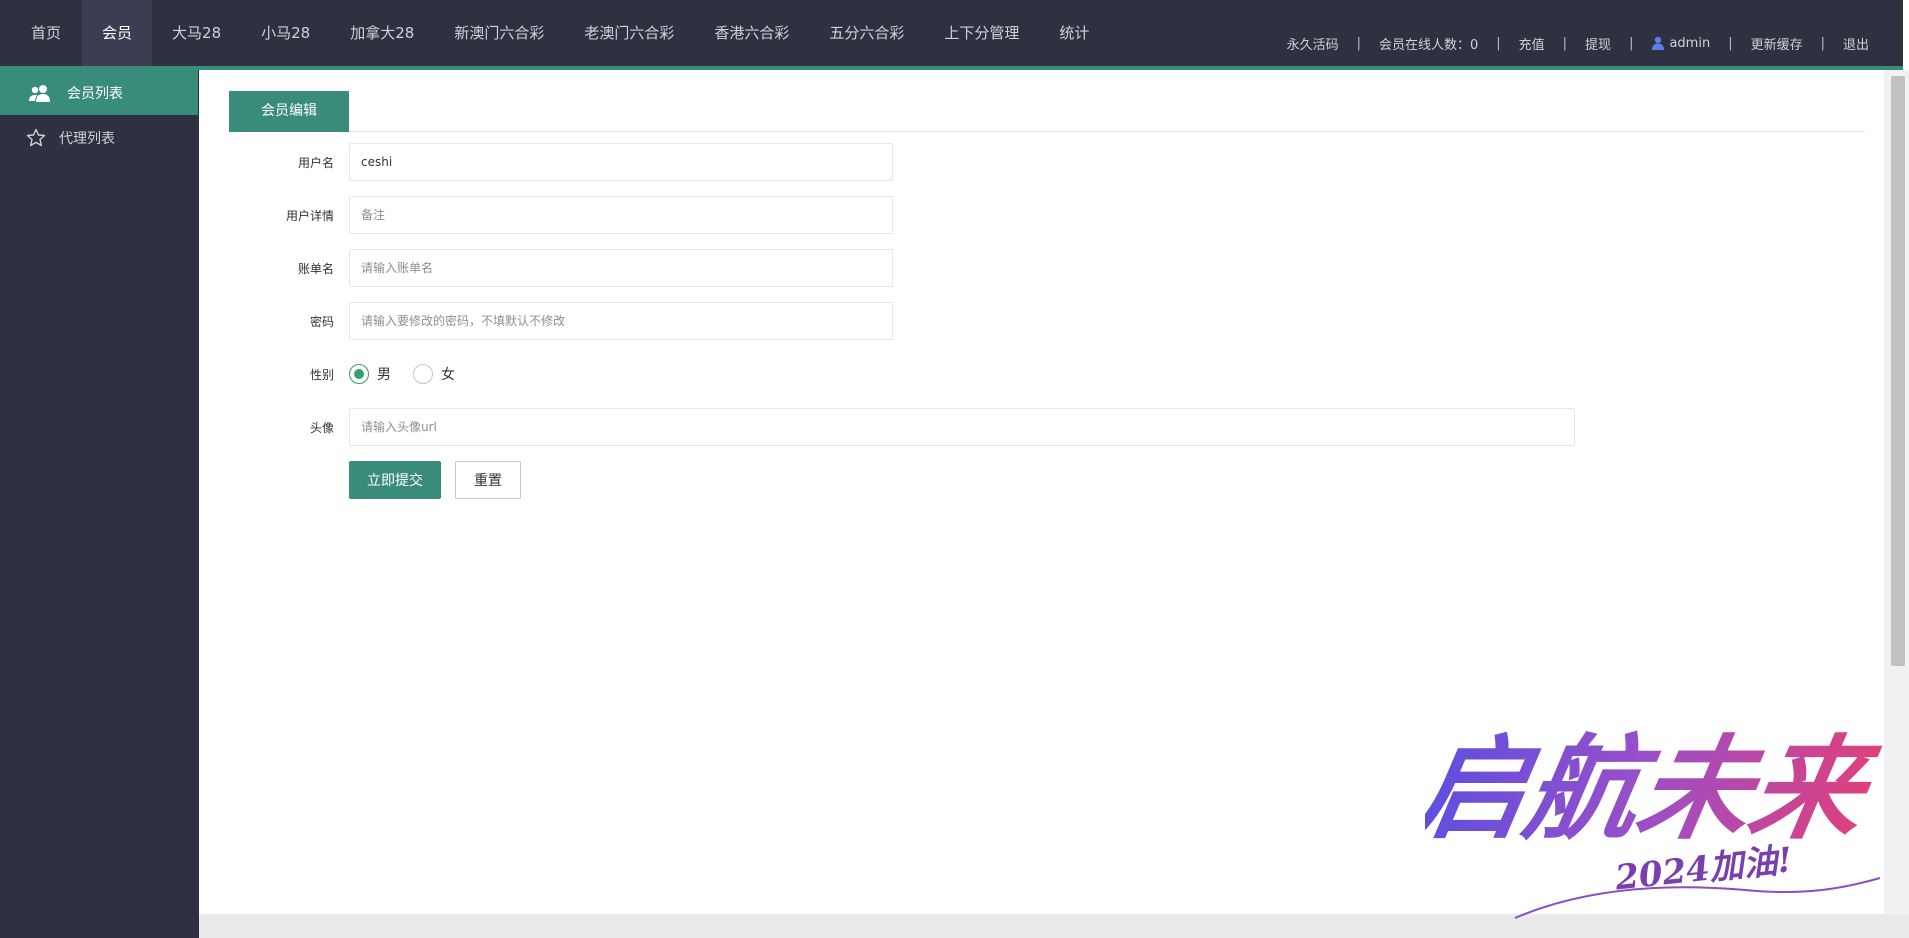  Describe the element at coordinates (621, 321) in the screenshot. I see `password-input` at that location.